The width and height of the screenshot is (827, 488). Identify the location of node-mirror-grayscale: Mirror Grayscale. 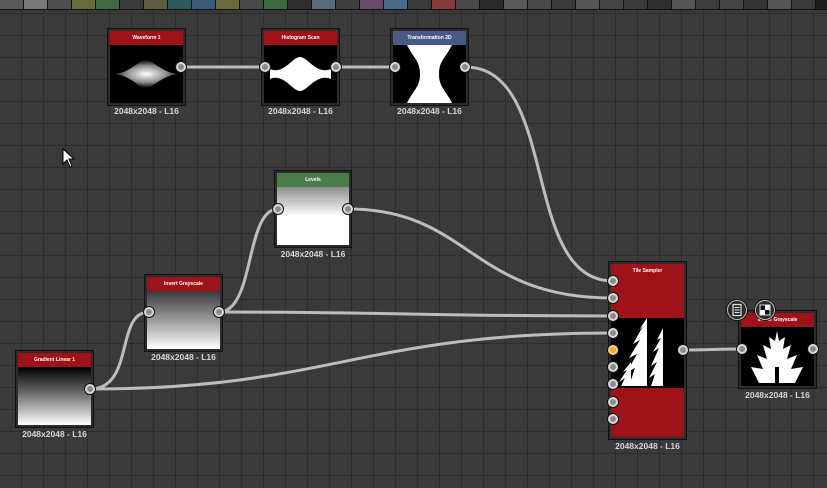
(777, 349).